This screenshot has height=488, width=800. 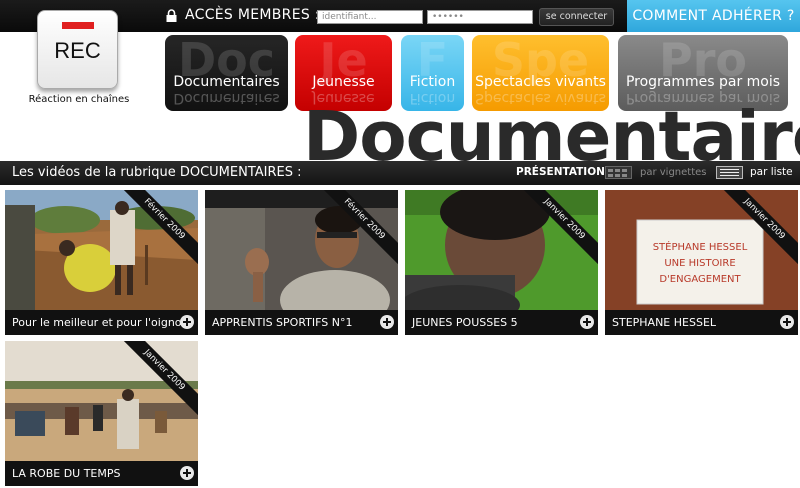 What do you see at coordinates (664, 322) in the screenshot?
I see `video-title: STEPHANE HESSEL` at bounding box center [664, 322].